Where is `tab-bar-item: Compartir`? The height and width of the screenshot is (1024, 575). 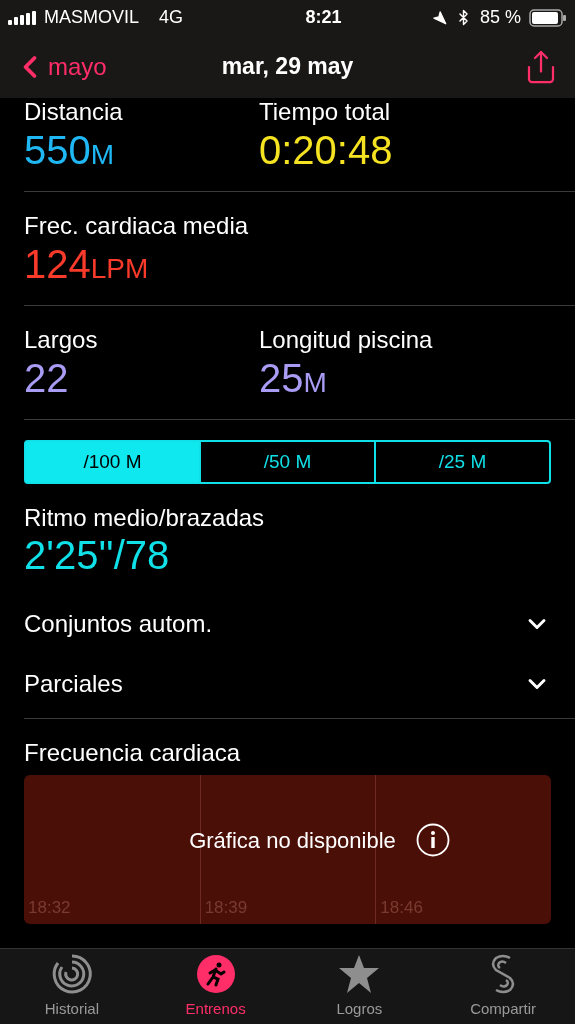 tab-bar-item: Compartir is located at coordinates (503, 986).